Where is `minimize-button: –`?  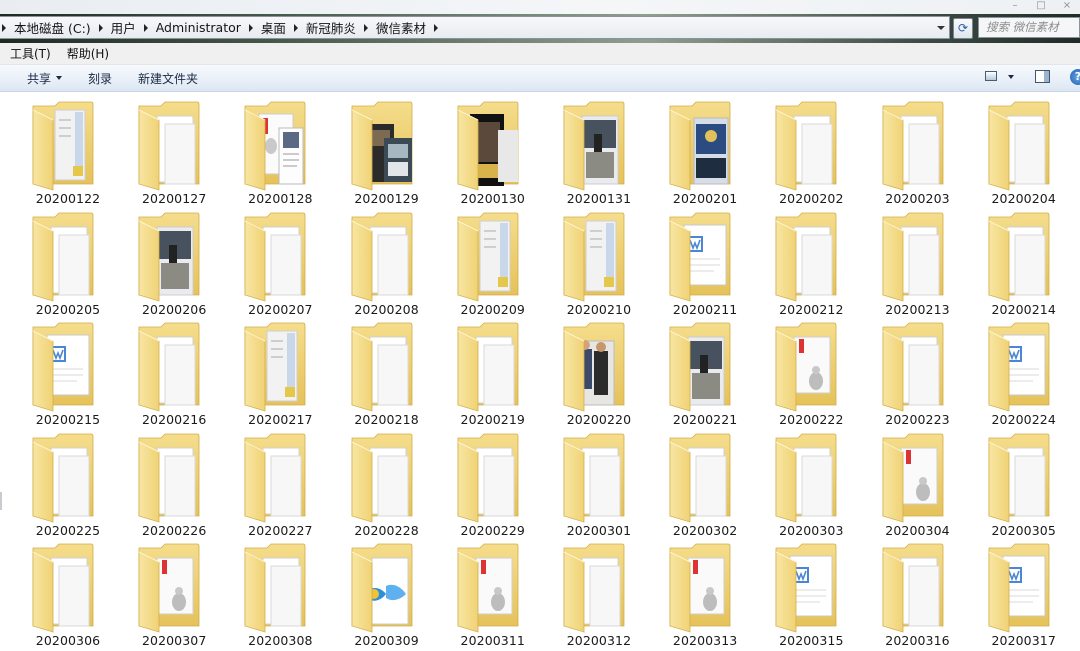
minimize-button: – is located at coordinates (1015, 6).